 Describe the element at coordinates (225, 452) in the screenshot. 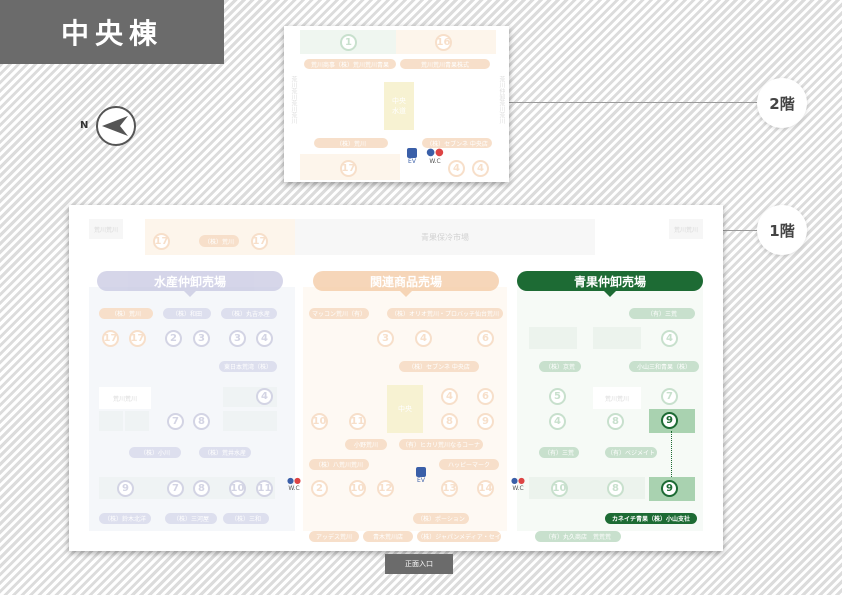

I see `tenant-pill: （株）荒井水産` at that location.